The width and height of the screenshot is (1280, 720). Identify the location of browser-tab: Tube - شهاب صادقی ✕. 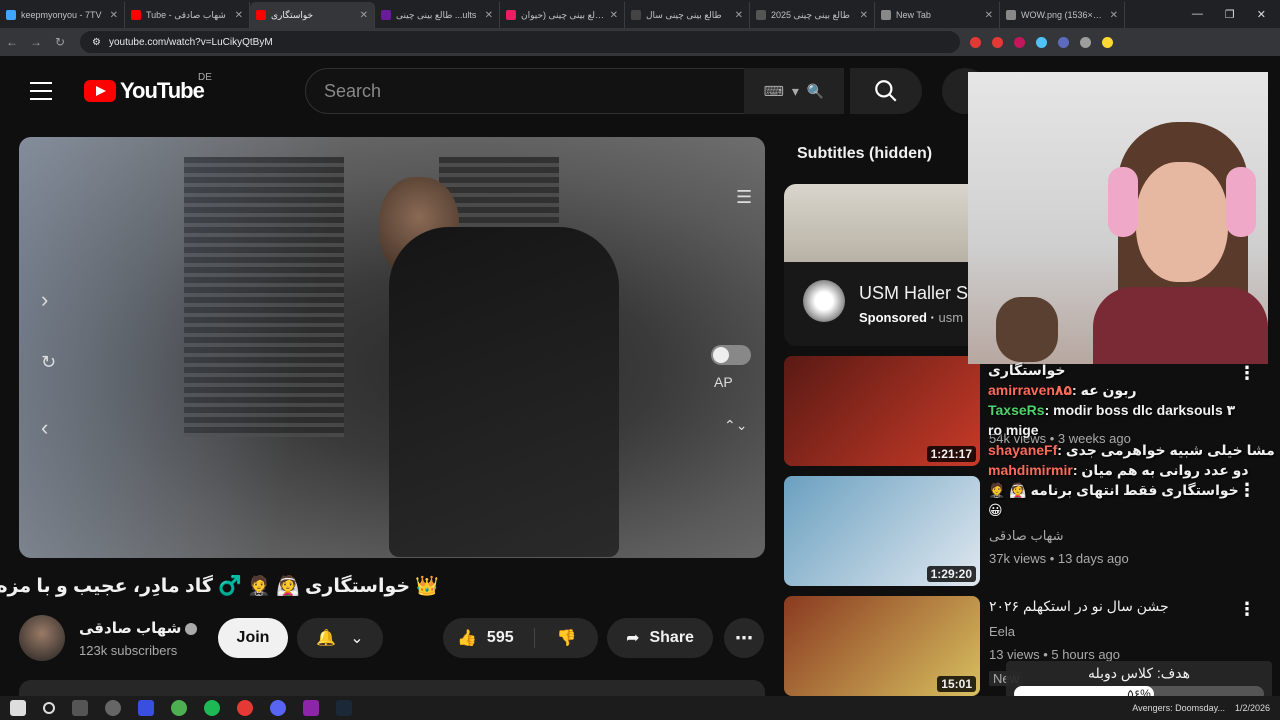
(187, 15).